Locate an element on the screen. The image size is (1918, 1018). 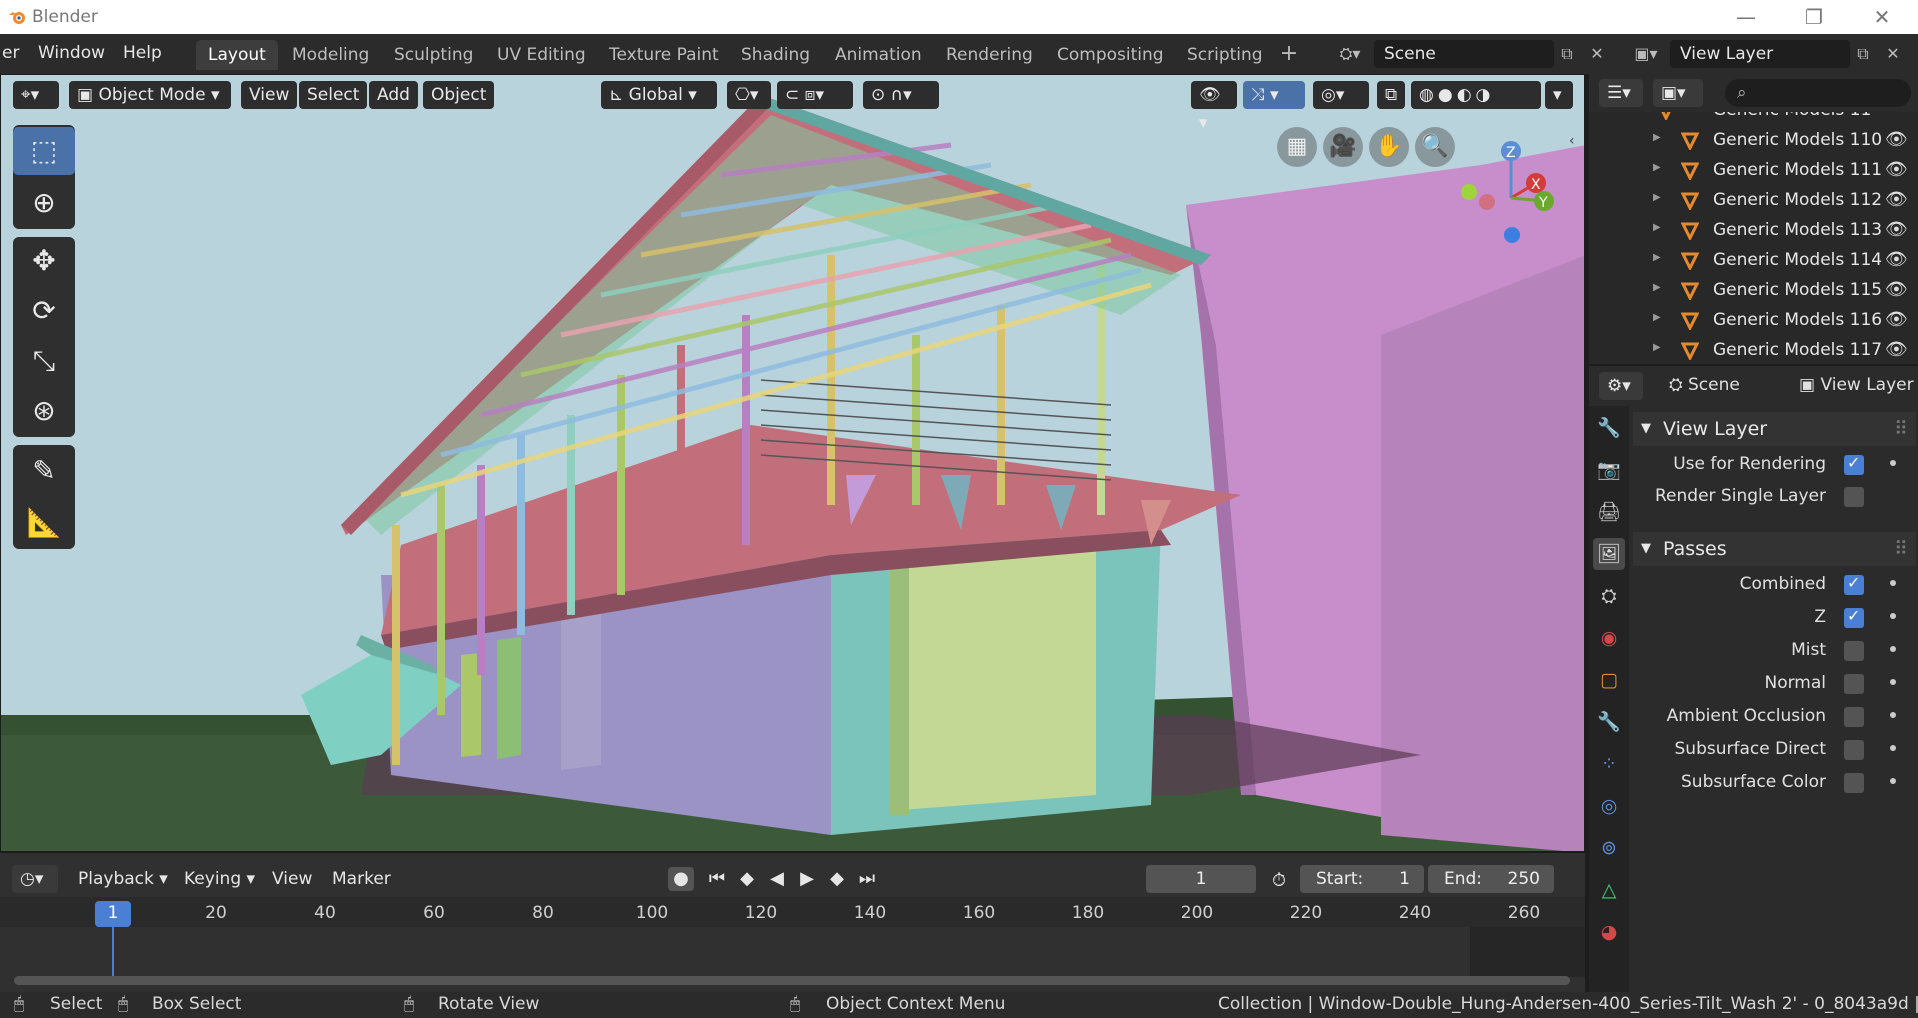
select-menu: Select is located at coordinates (333, 95).